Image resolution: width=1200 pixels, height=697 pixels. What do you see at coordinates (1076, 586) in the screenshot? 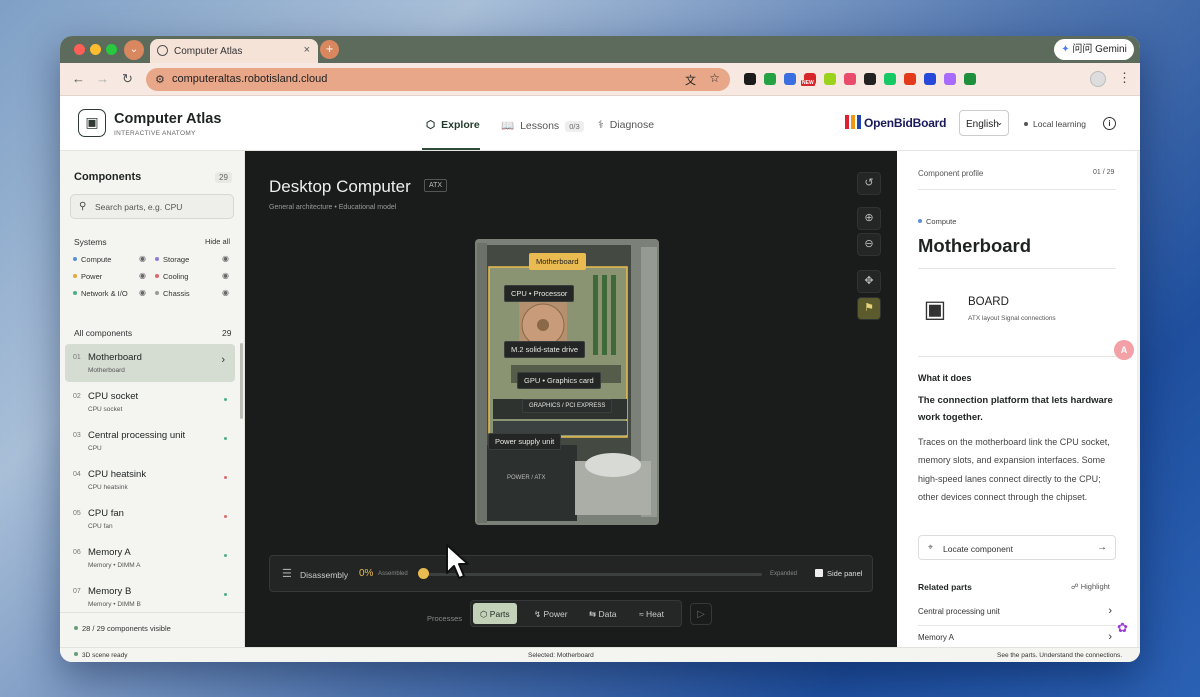
I see `link-icon: ☍` at bounding box center [1076, 586].